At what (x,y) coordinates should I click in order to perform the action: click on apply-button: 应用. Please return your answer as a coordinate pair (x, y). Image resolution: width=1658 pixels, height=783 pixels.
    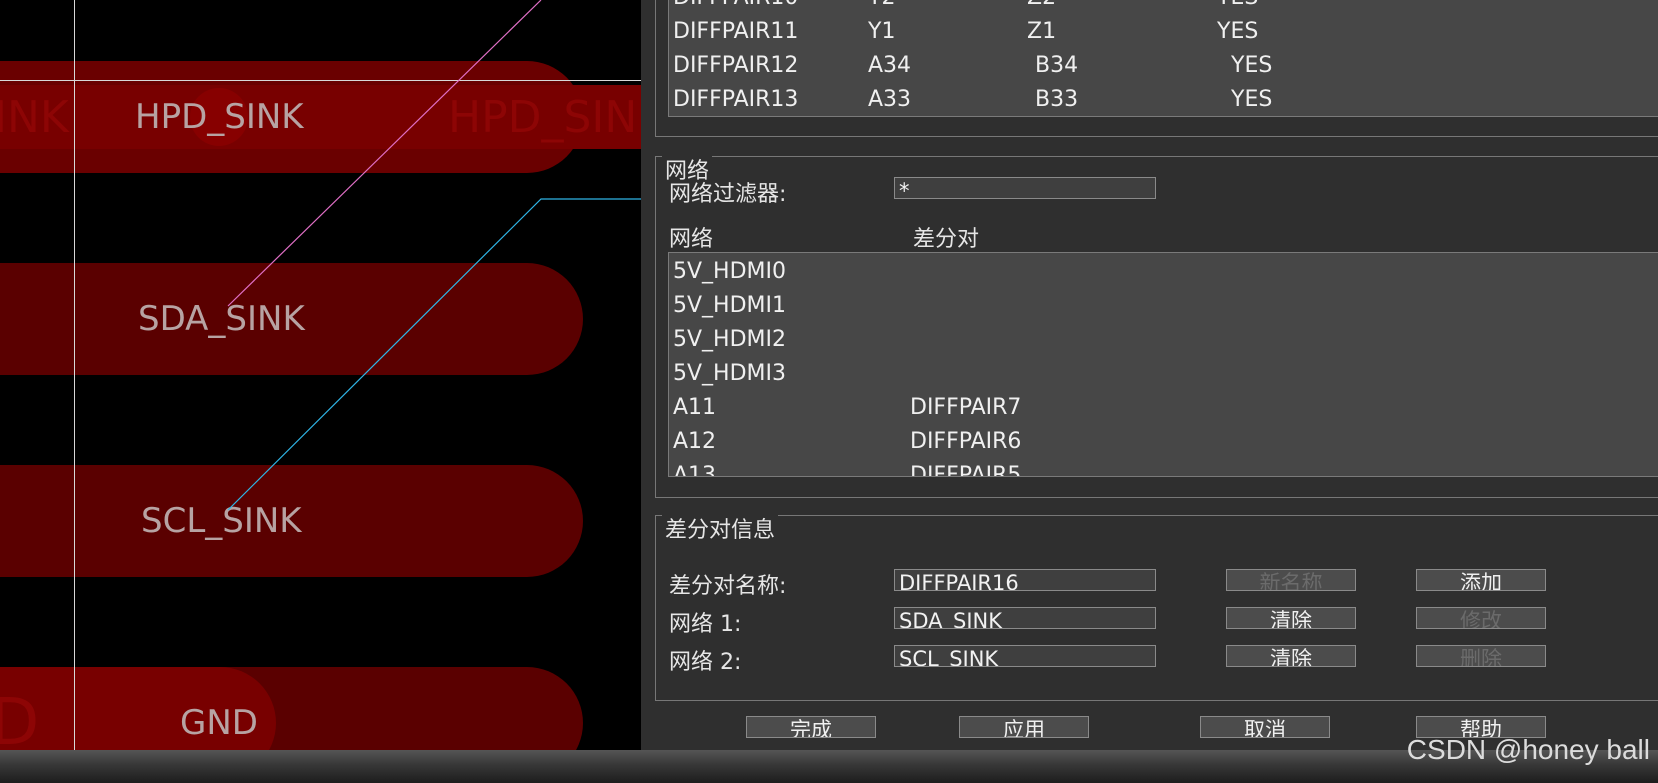
    Looking at the image, I should click on (1024, 727).